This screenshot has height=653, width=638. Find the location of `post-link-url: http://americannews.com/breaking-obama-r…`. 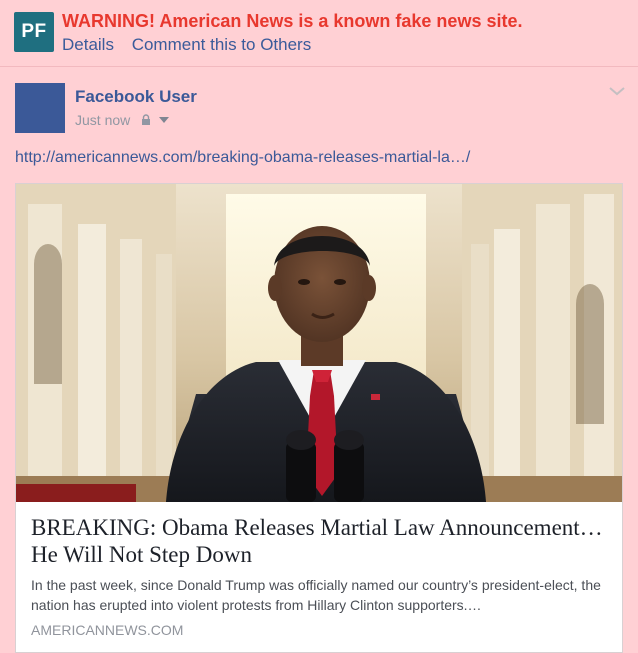

post-link-url: http://americannews.com/breaking-obama-r… is located at coordinates (242, 158).